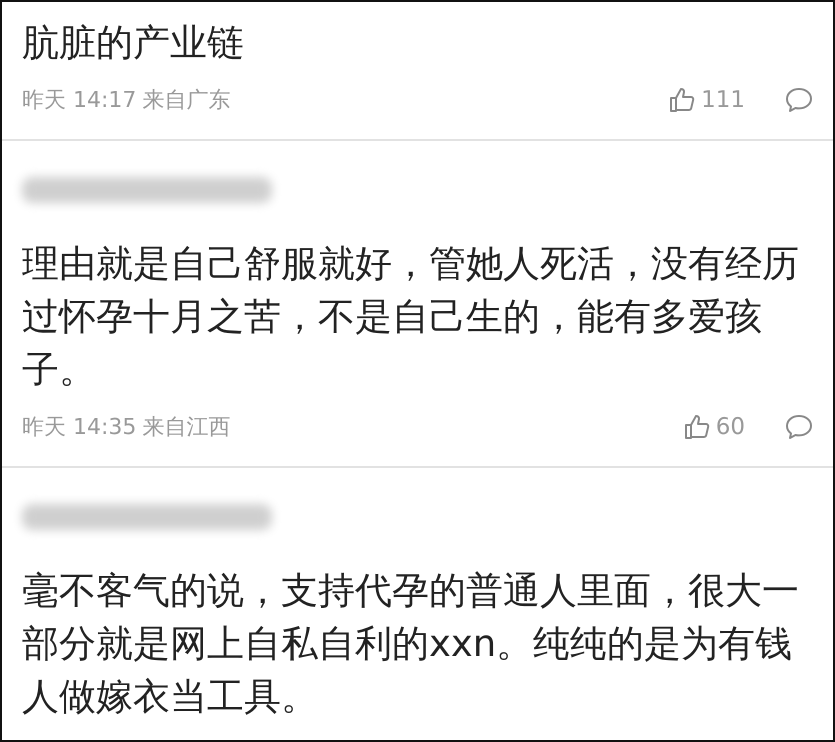 The width and height of the screenshot is (835, 742). Describe the element at coordinates (79, 428) in the screenshot. I see `comment-time: 昨天 14:35` at that location.